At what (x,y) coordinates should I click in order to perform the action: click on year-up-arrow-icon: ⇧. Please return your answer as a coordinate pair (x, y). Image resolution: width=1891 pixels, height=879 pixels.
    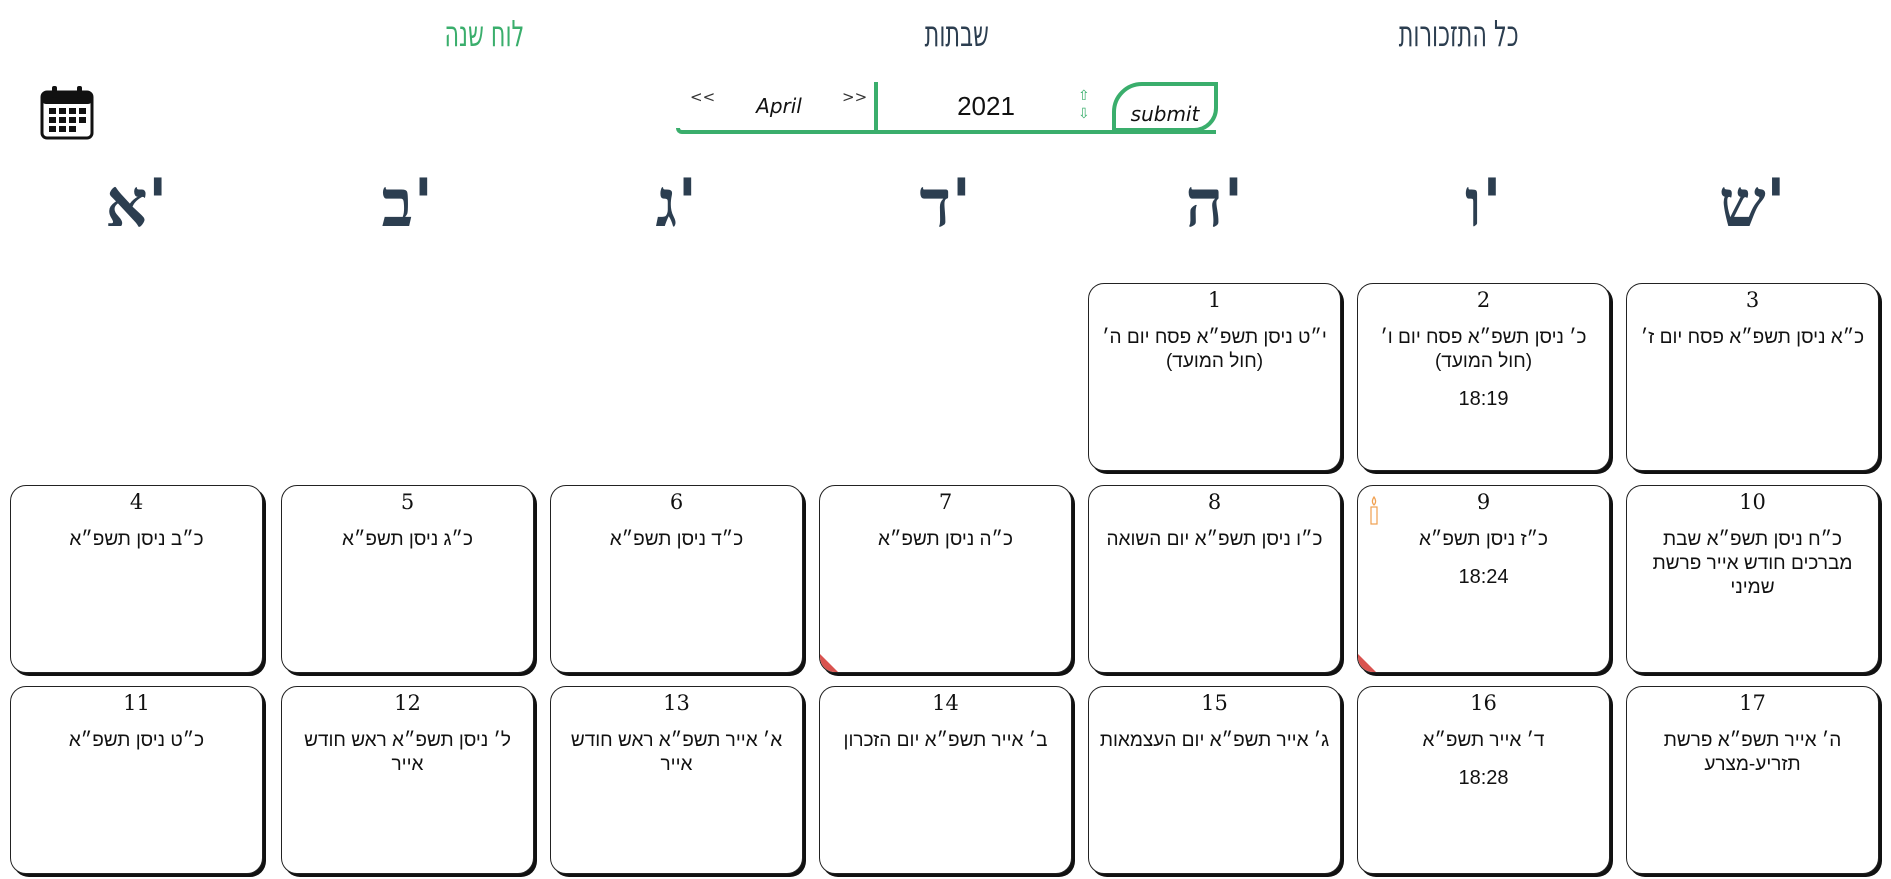
    Looking at the image, I should click on (1084, 95).